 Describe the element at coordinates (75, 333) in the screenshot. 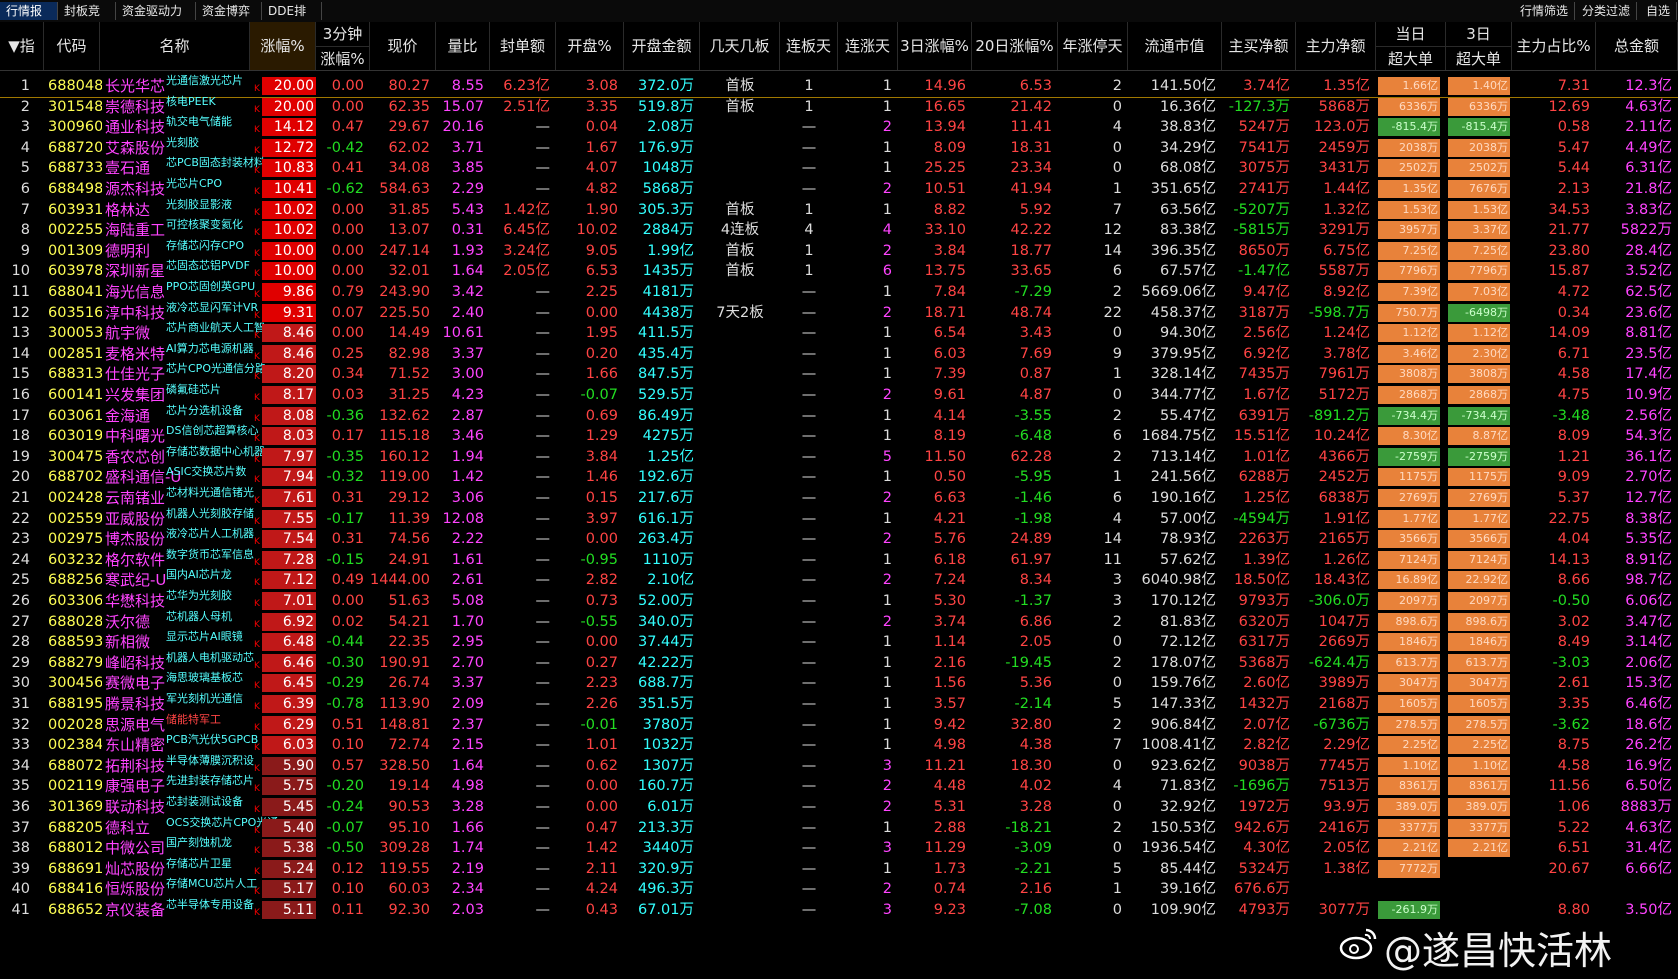

I see `stock-code: 300053` at that location.